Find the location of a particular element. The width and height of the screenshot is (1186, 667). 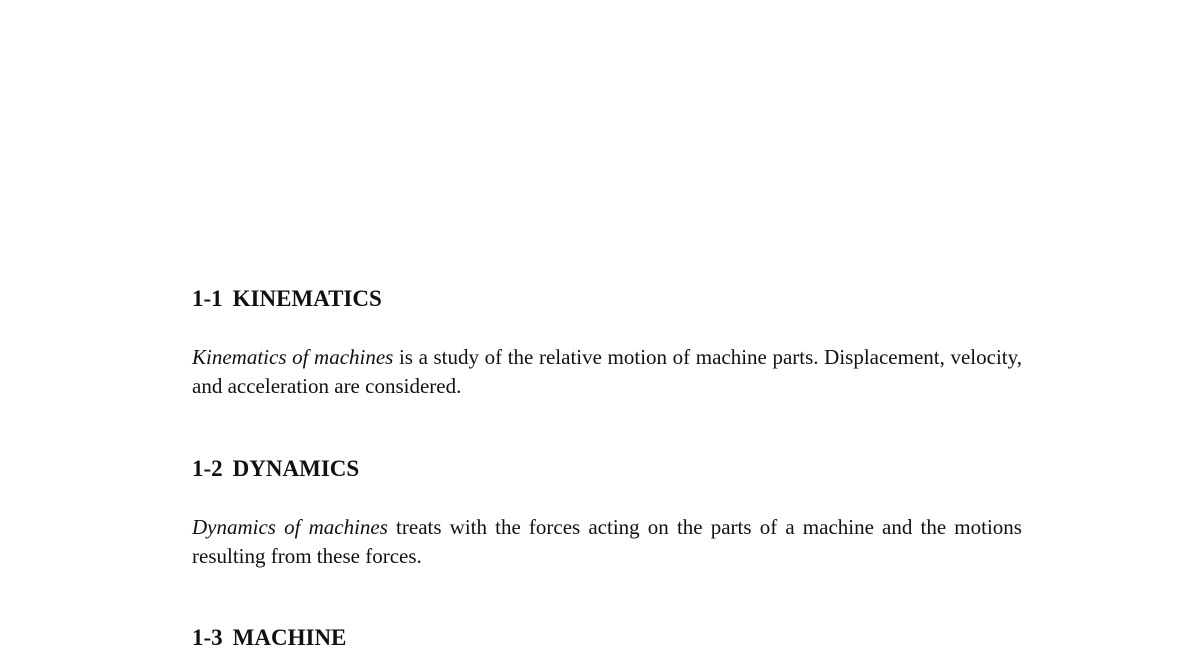

section-number: 1-2 is located at coordinates (207, 468).